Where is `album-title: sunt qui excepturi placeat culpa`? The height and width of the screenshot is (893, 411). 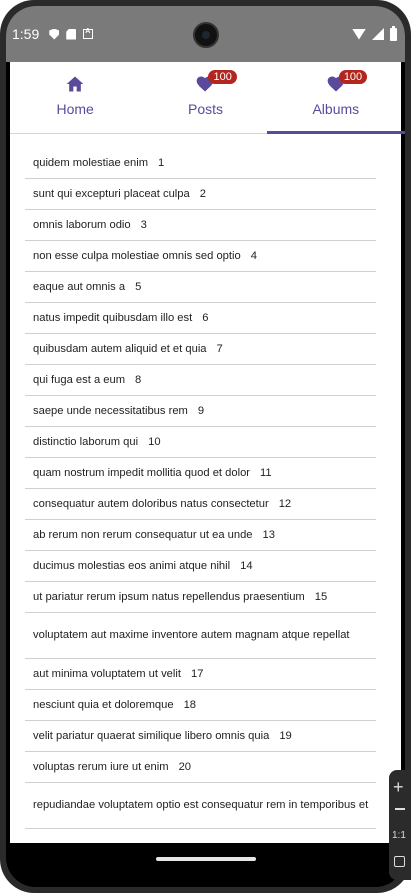
album-title: sunt qui excepturi placeat culpa is located at coordinates (111, 194).